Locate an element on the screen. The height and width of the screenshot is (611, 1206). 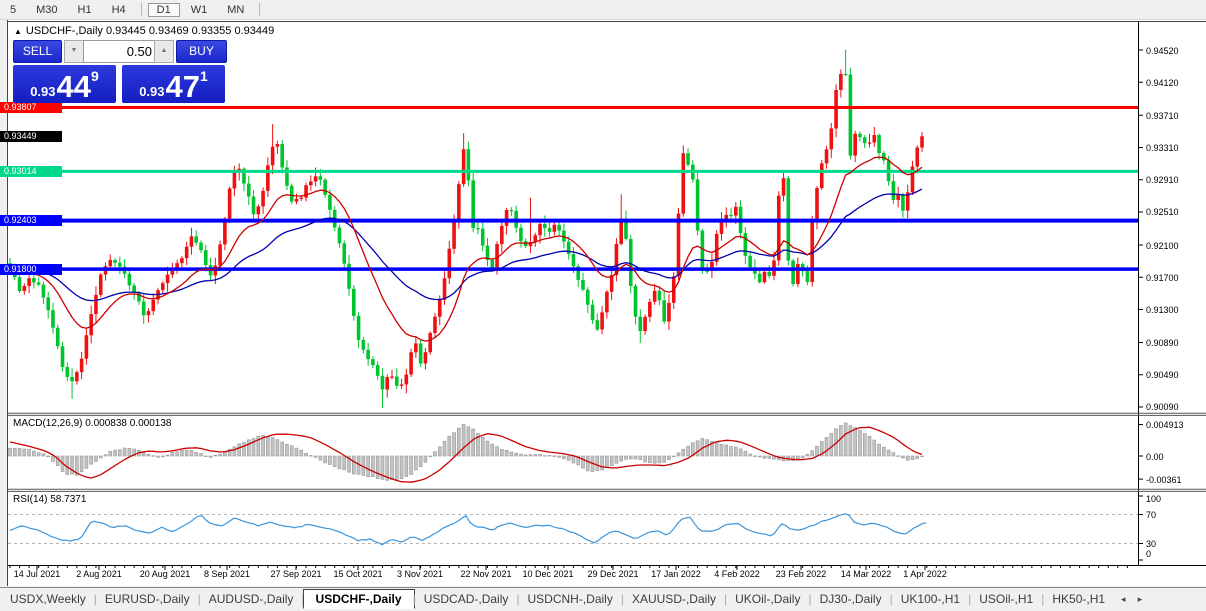
sell-price-pip: 9 is located at coordinates (95, 76).